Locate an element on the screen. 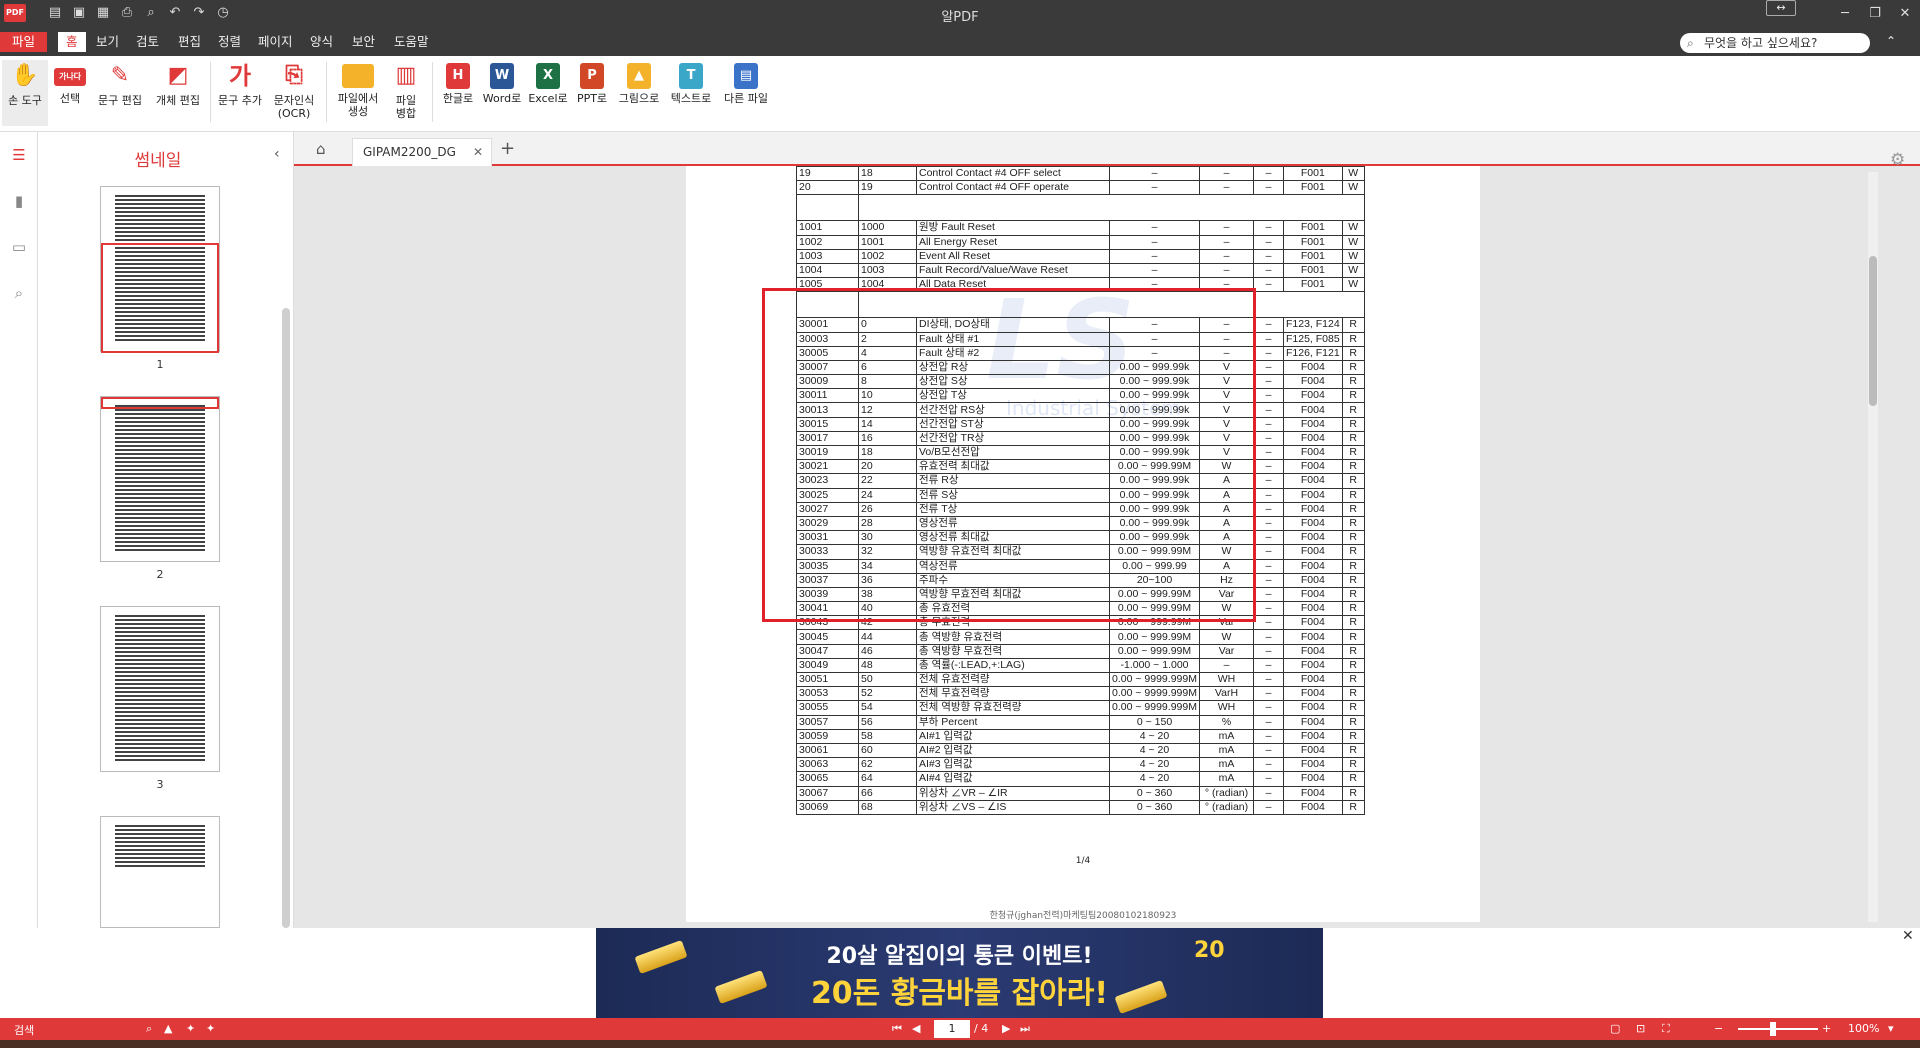  object-edit-label: 개체 편집 is located at coordinates (178, 100).